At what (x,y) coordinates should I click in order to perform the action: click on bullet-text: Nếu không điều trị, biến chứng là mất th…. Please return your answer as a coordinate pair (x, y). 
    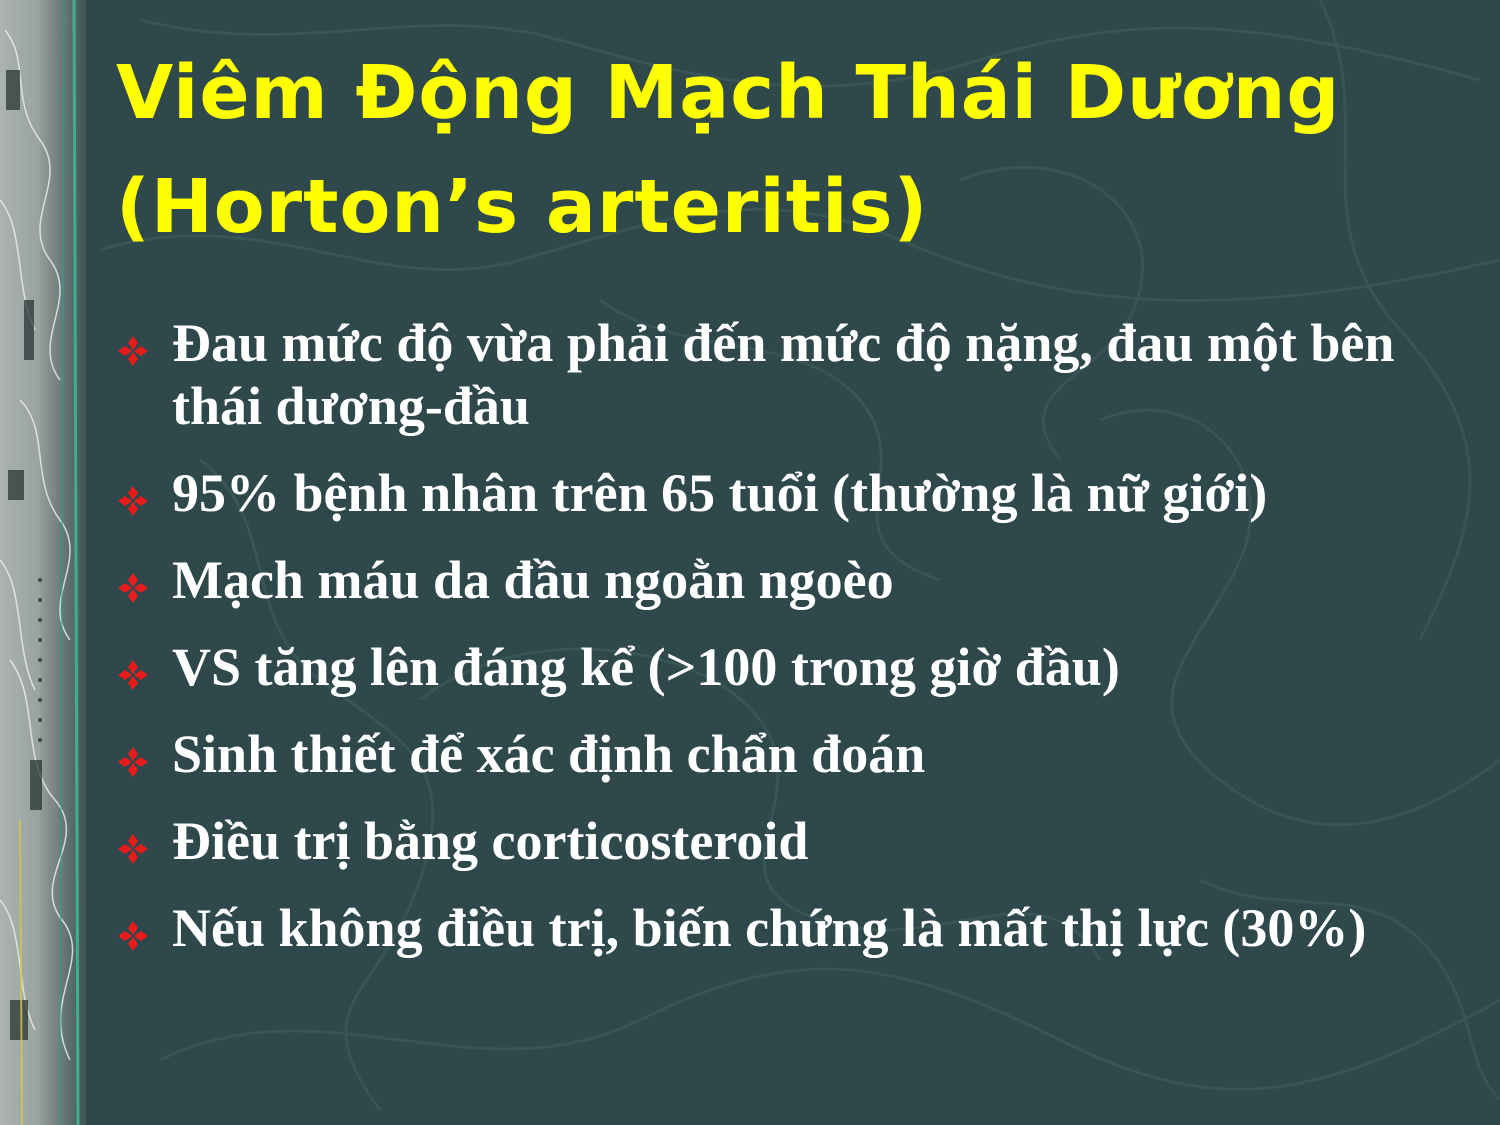
    Looking at the image, I should click on (769, 928).